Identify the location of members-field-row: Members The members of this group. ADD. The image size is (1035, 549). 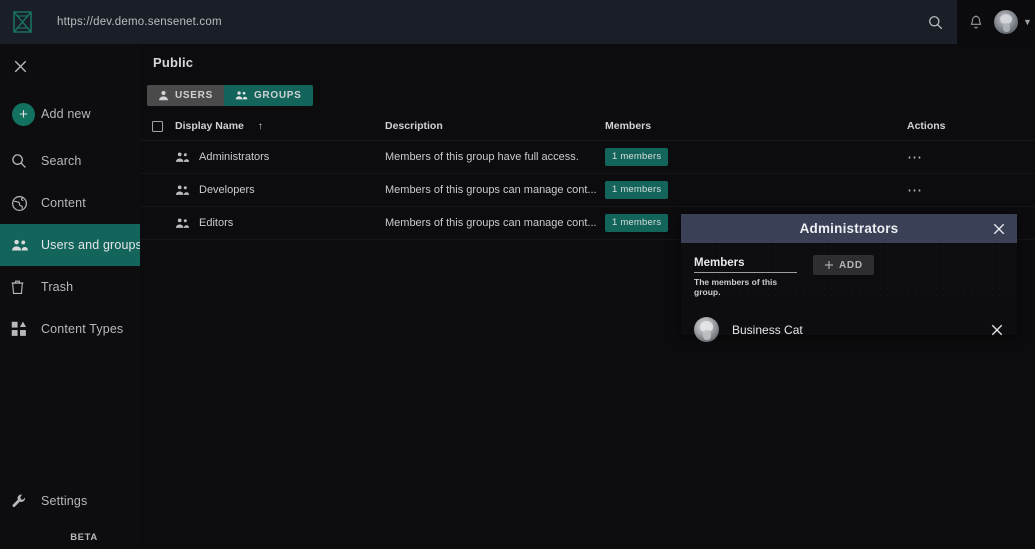
(849, 276).